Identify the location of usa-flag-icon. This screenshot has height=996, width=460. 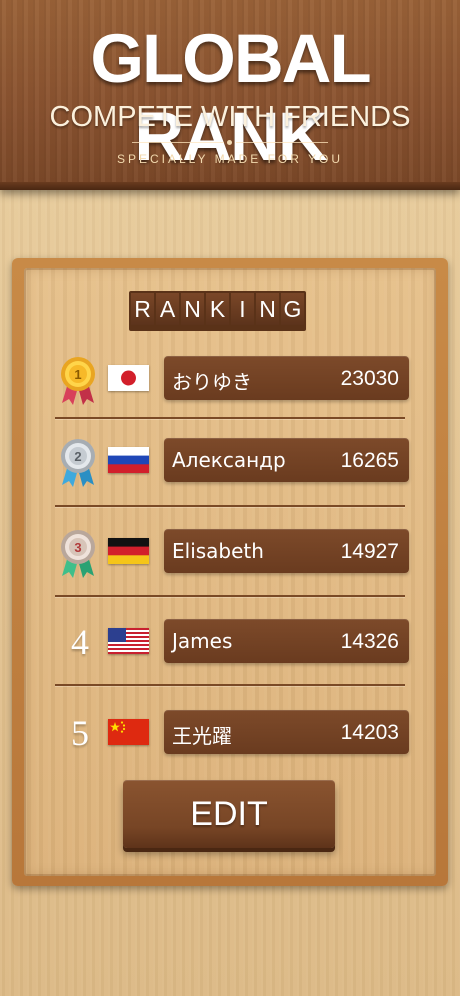
(128, 641).